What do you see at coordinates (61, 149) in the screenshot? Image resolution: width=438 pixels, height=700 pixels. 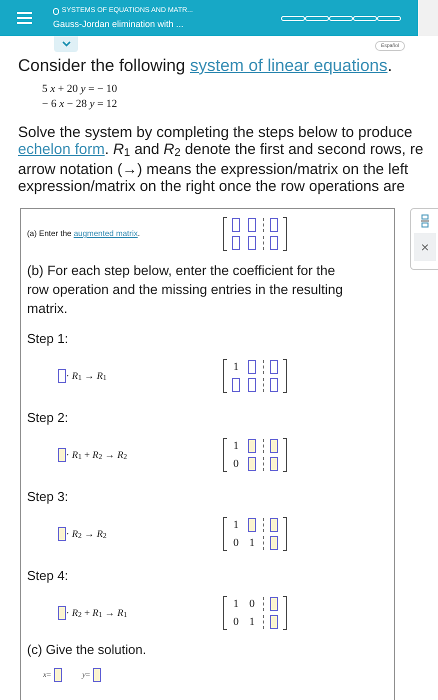 I see `link: echelon form` at bounding box center [61, 149].